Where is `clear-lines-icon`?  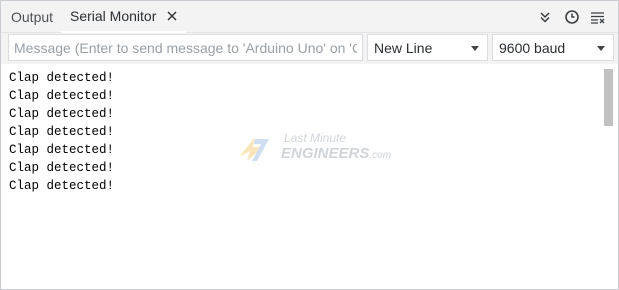 clear-lines-icon is located at coordinates (598, 17).